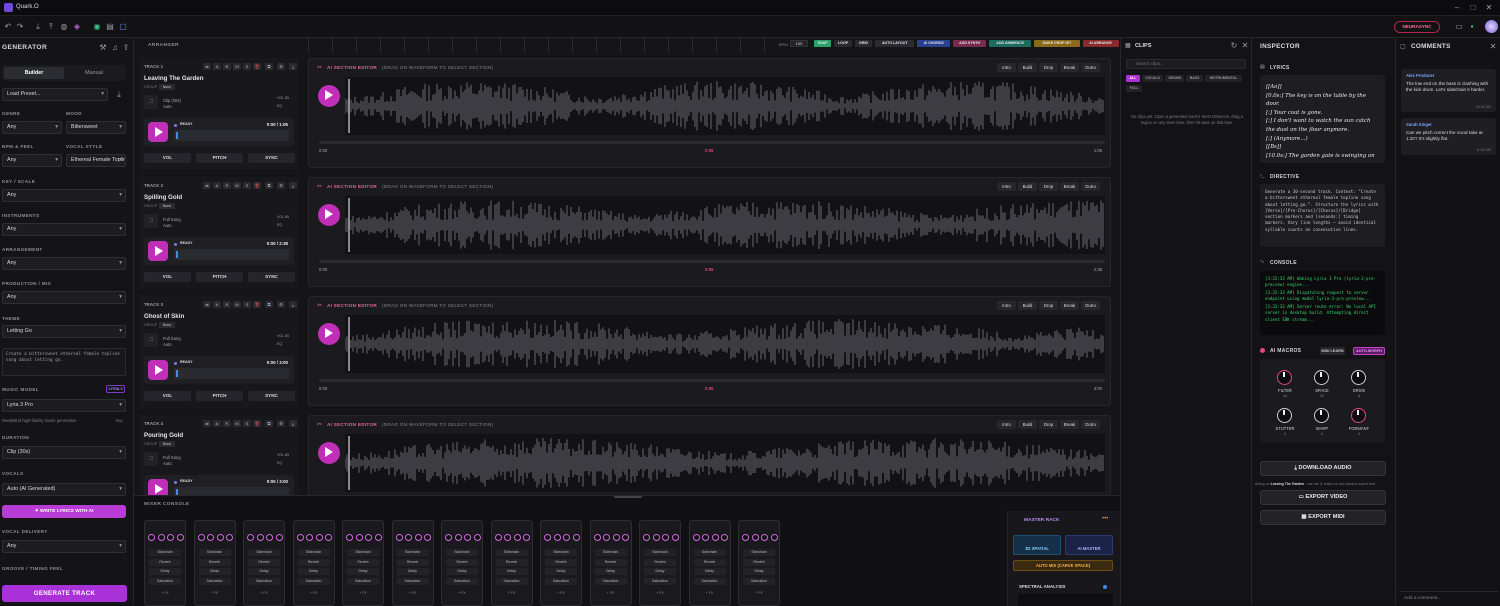 Image resolution: width=1500 pixels, height=606 pixels. What do you see at coordinates (1048, 186) in the screenshot?
I see `section-drop-button: Drop` at bounding box center [1048, 186].